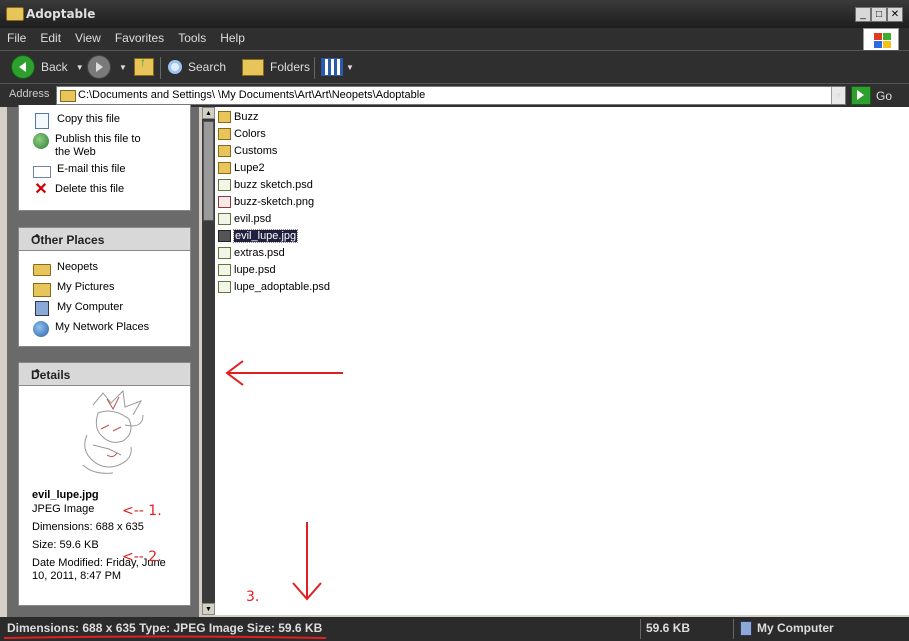 The image size is (909, 641). I want to click on task-label: Delete this file, so click(90, 189).